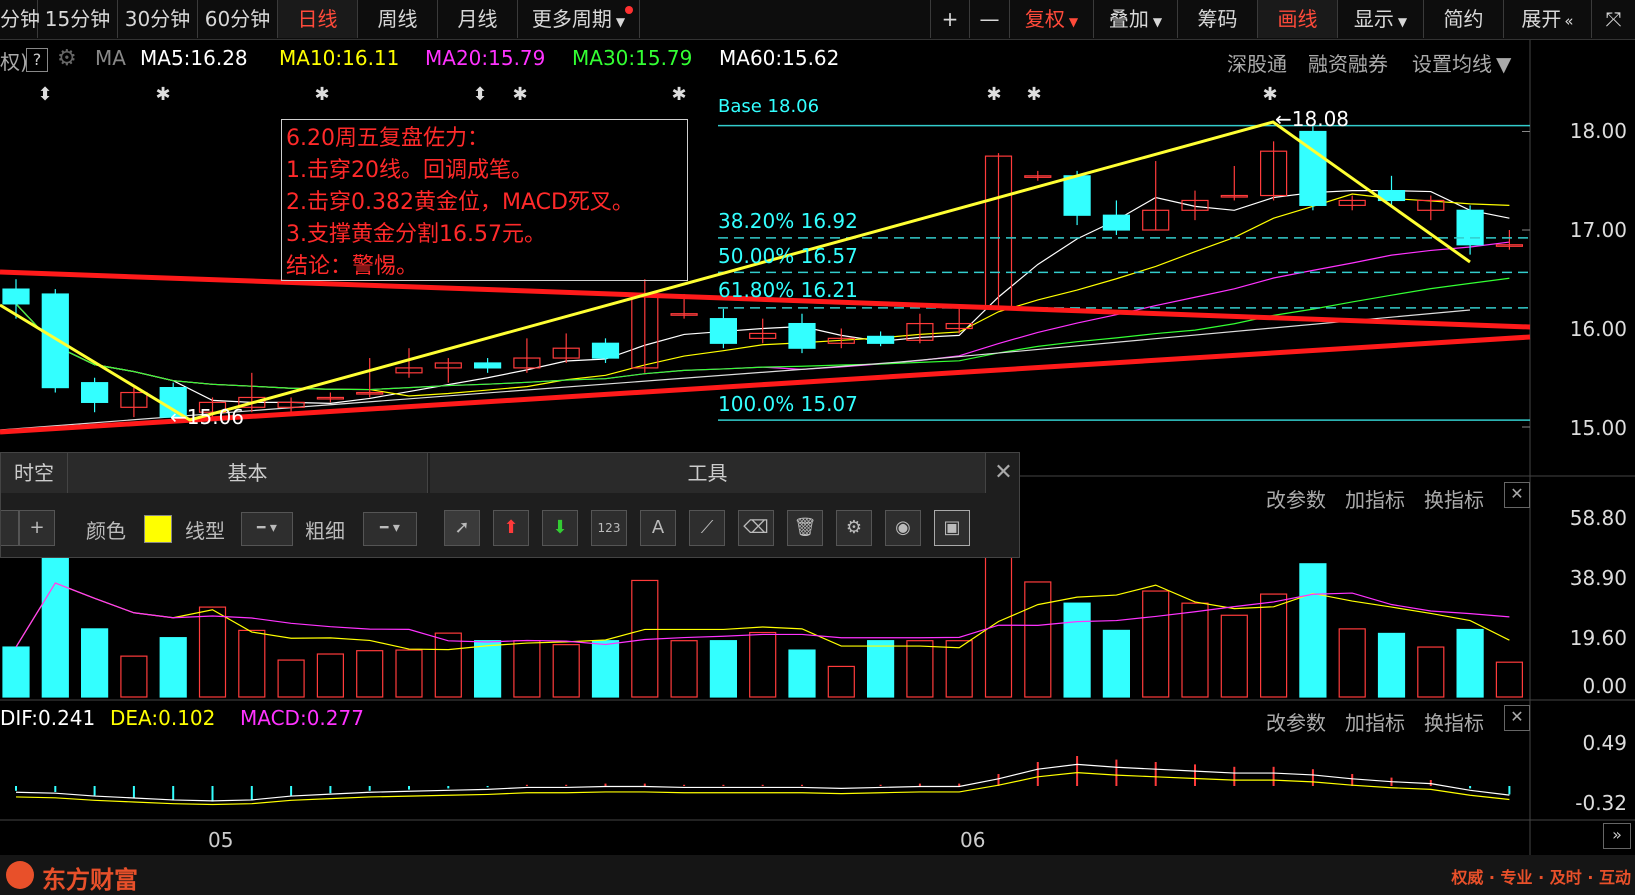 The height and width of the screenshot is (895, 1635). I want to click on vol-switch-indicator-button: 换指标, so click(1454, 498).